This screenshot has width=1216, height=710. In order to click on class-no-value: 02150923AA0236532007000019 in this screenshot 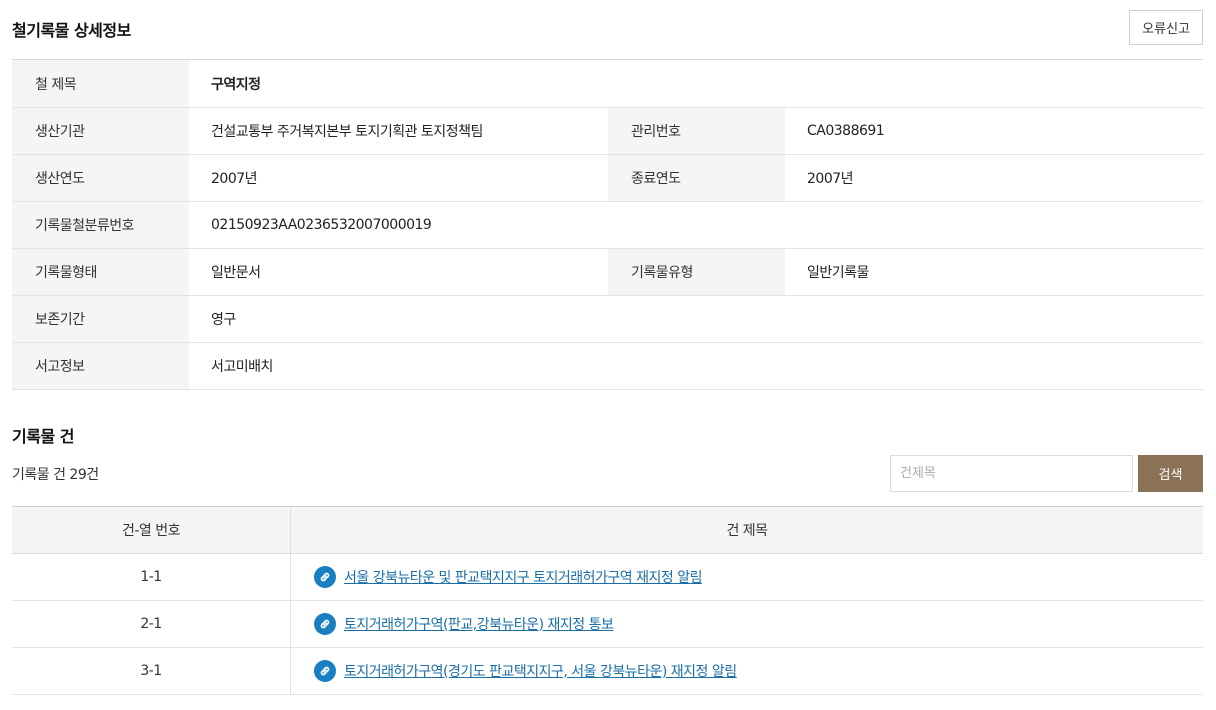, I will do `click(321, 225)`.